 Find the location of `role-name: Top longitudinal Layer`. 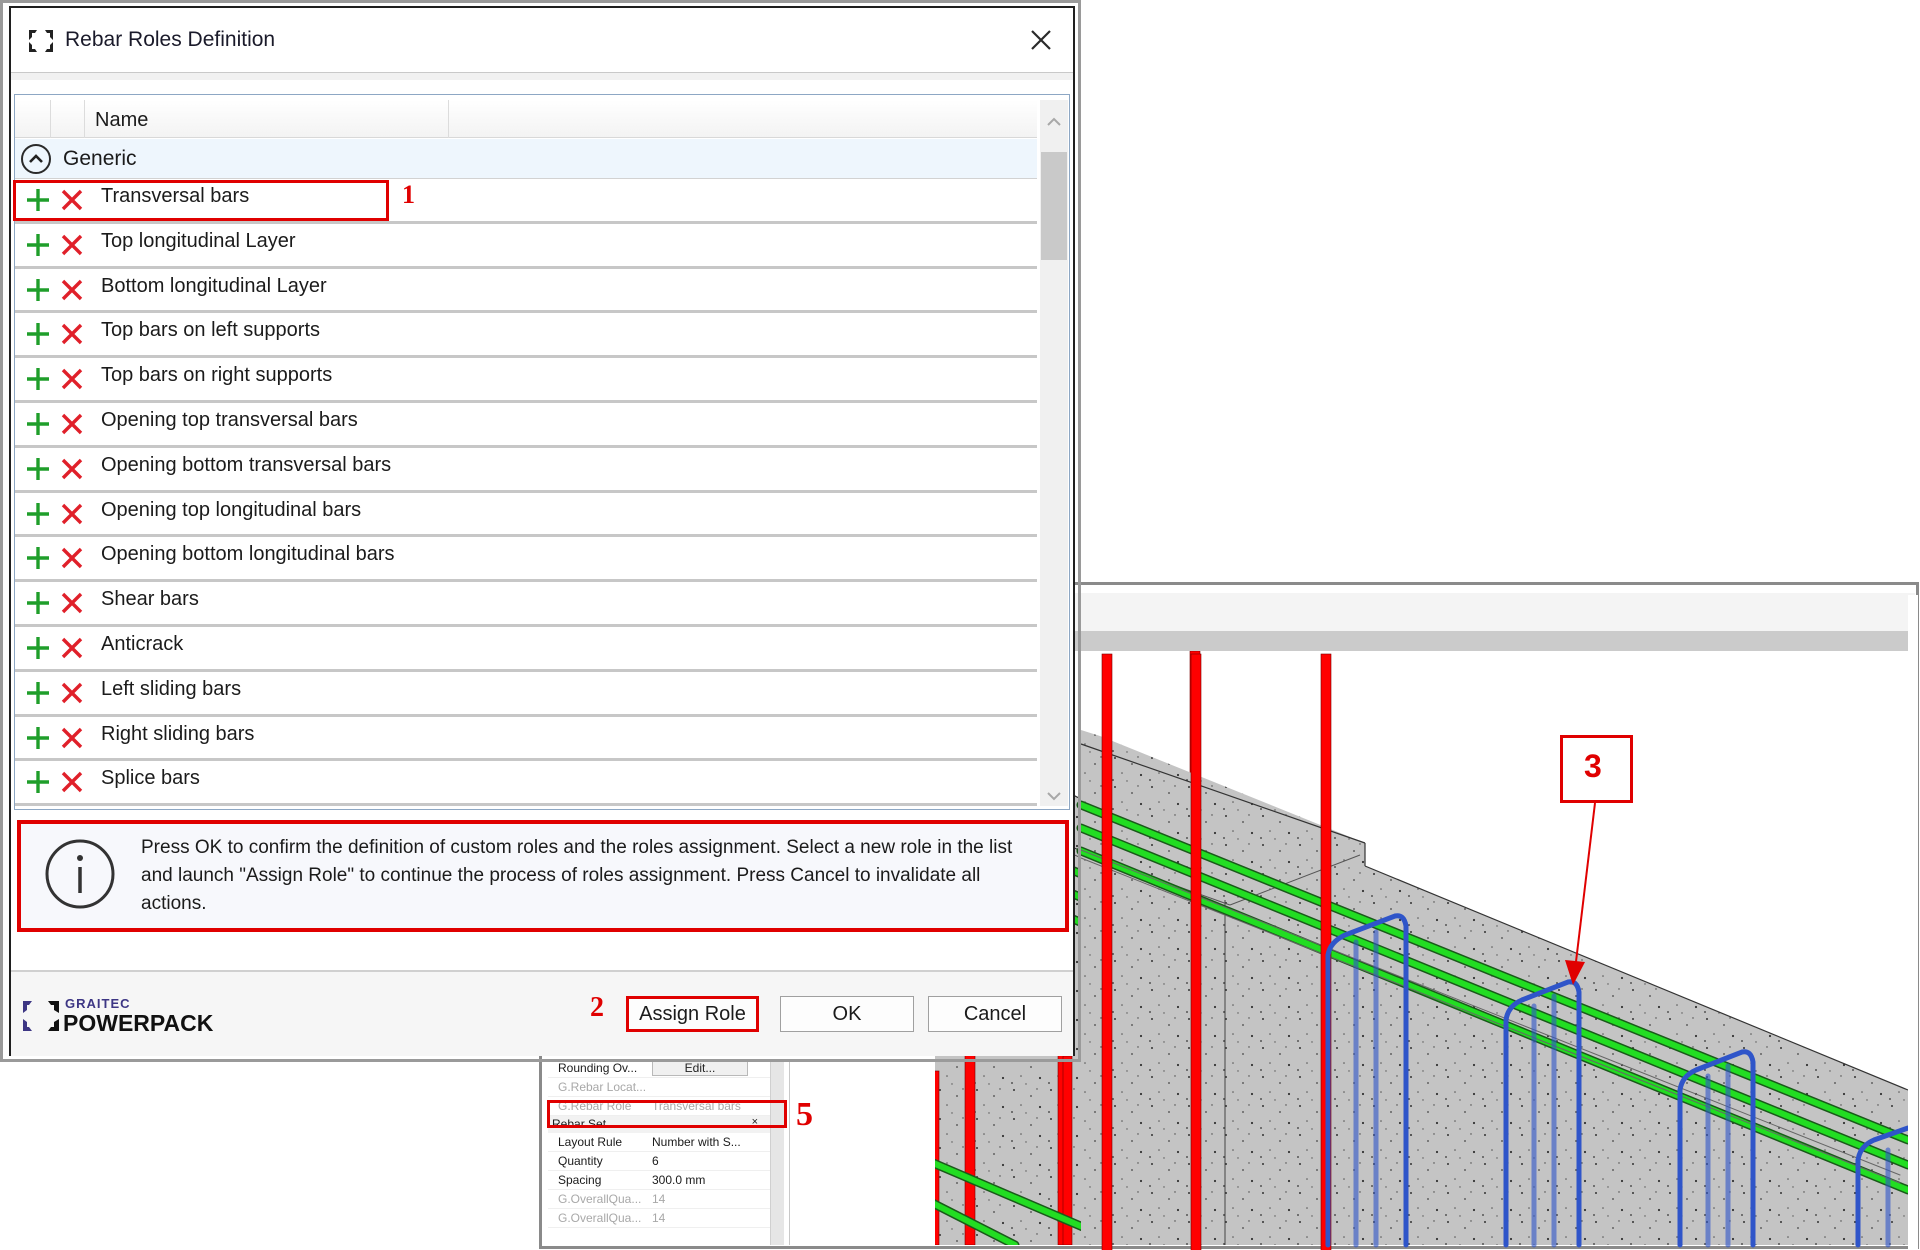

role-name: Top longitudinal Layer is located at coordinates (198, 241).